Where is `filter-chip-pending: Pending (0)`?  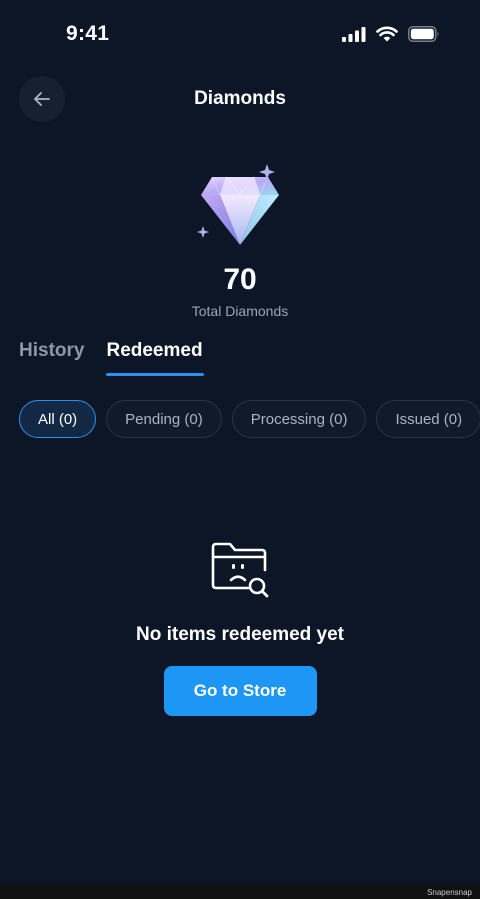 filter-chip-pending: Pending (0) is located at coordinates (164, 419).